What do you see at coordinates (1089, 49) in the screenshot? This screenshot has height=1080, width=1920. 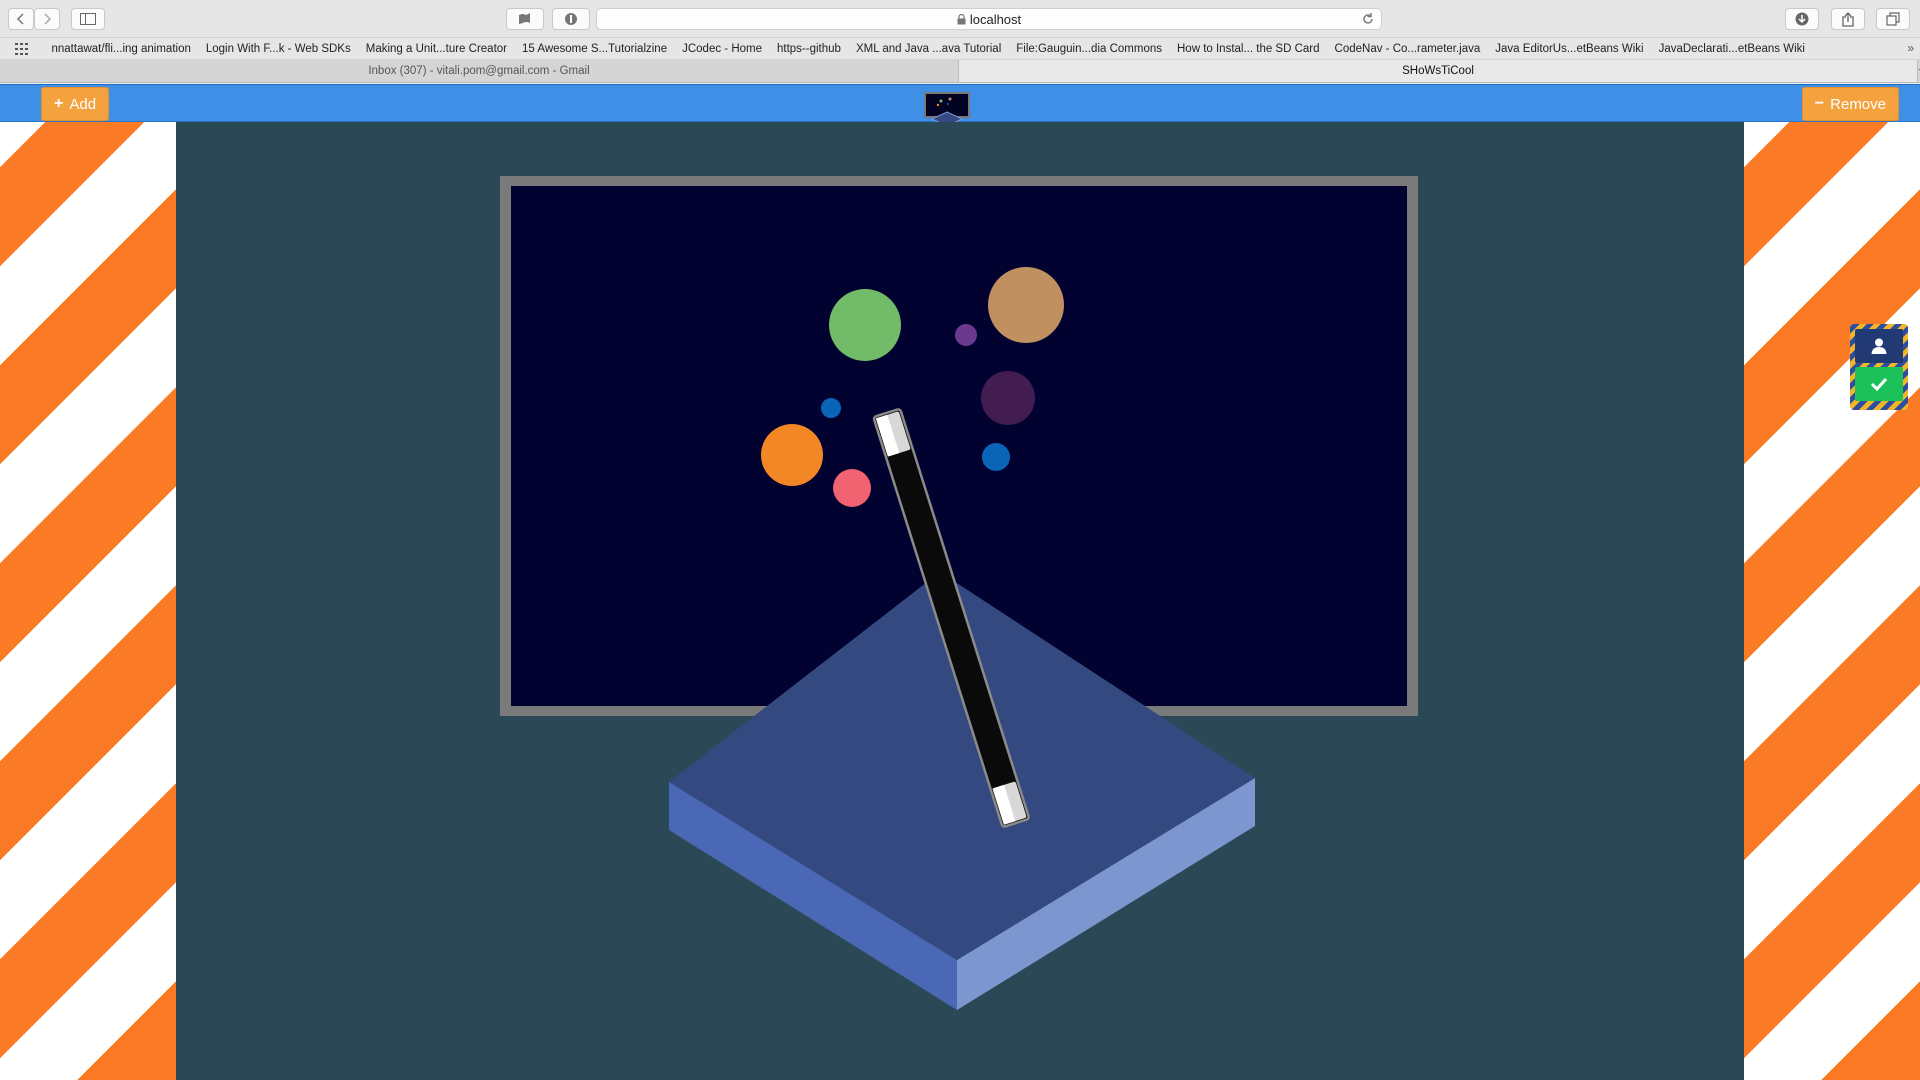 I see `bookmark-item: File:Gauguin...dia Commons` at bounding box center [1089, 49].